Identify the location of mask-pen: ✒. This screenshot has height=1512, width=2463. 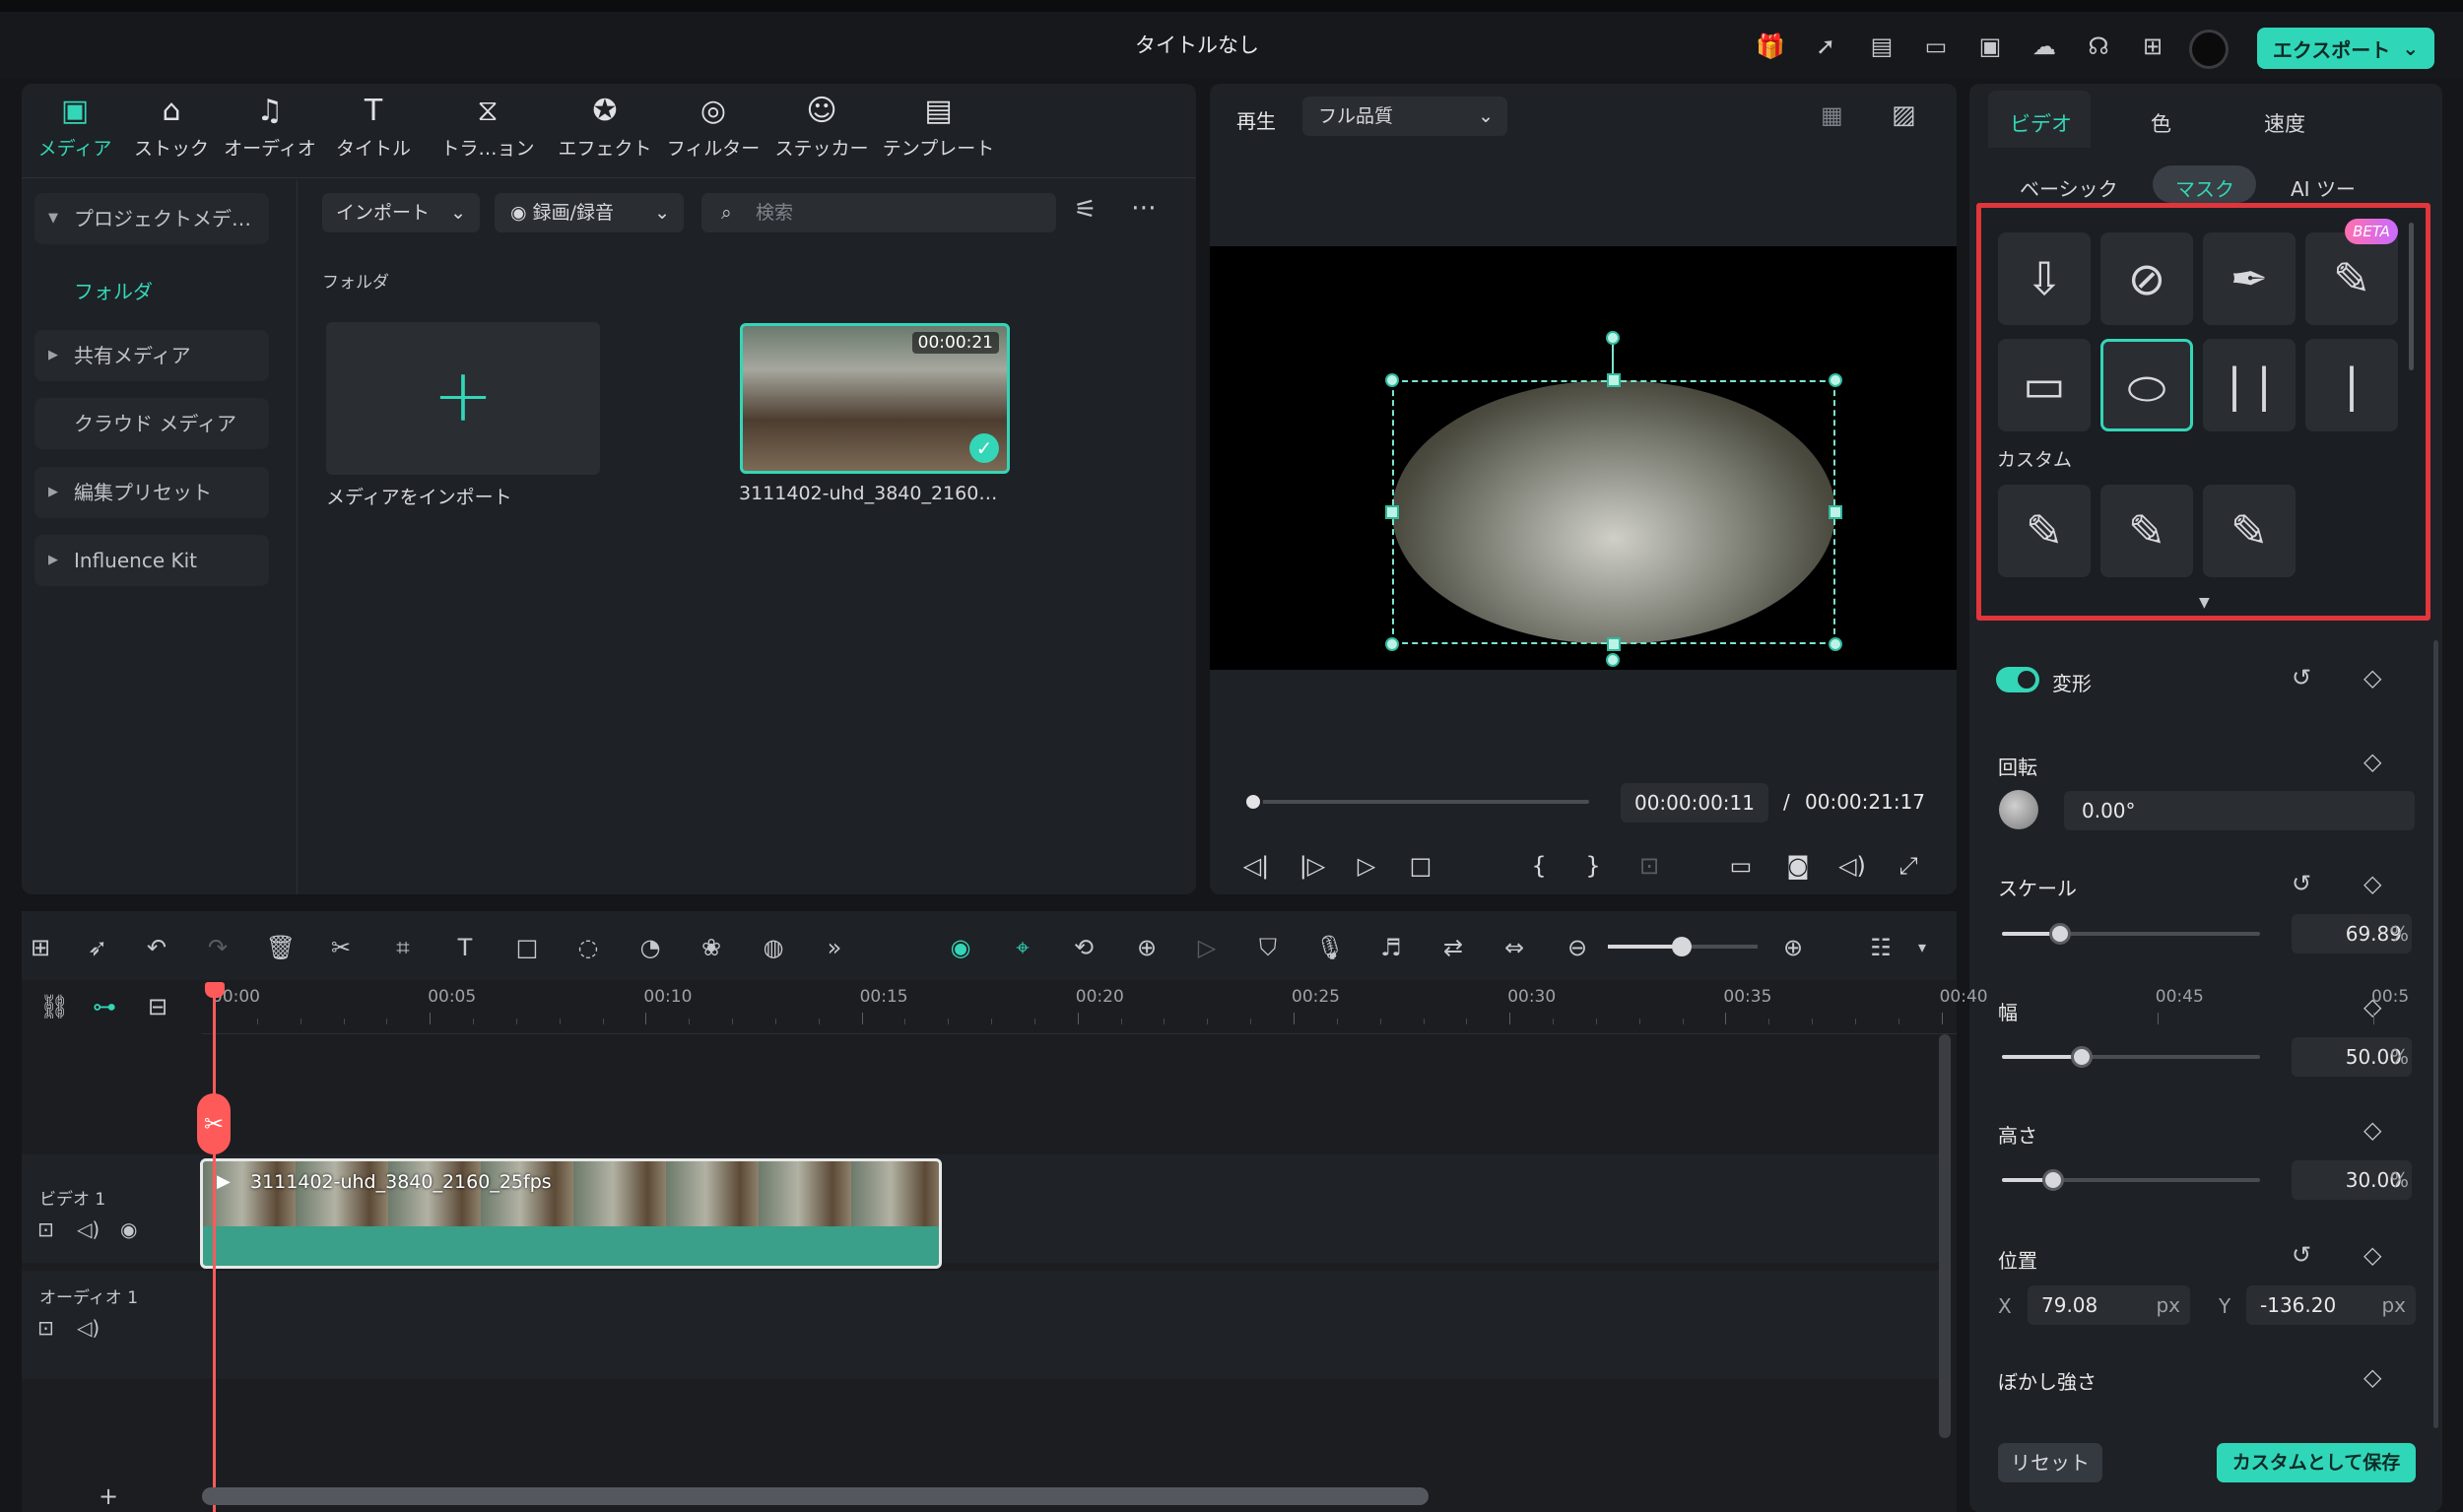
(2249, 278).